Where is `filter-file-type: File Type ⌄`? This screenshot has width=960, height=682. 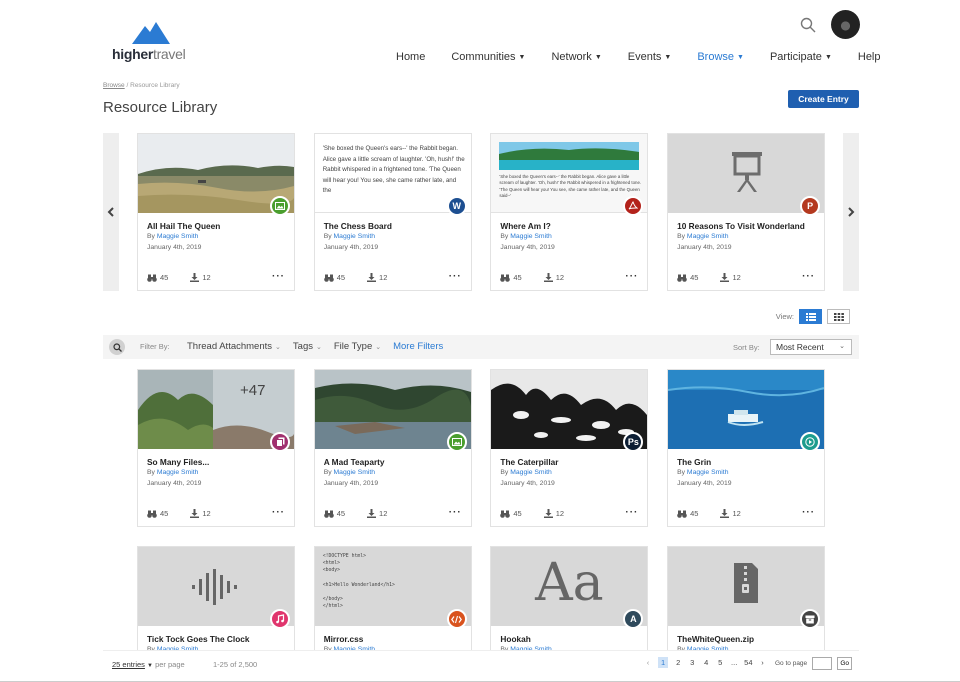
filter-file-type: File Type ⌄ is located at coordinates (357, 346).